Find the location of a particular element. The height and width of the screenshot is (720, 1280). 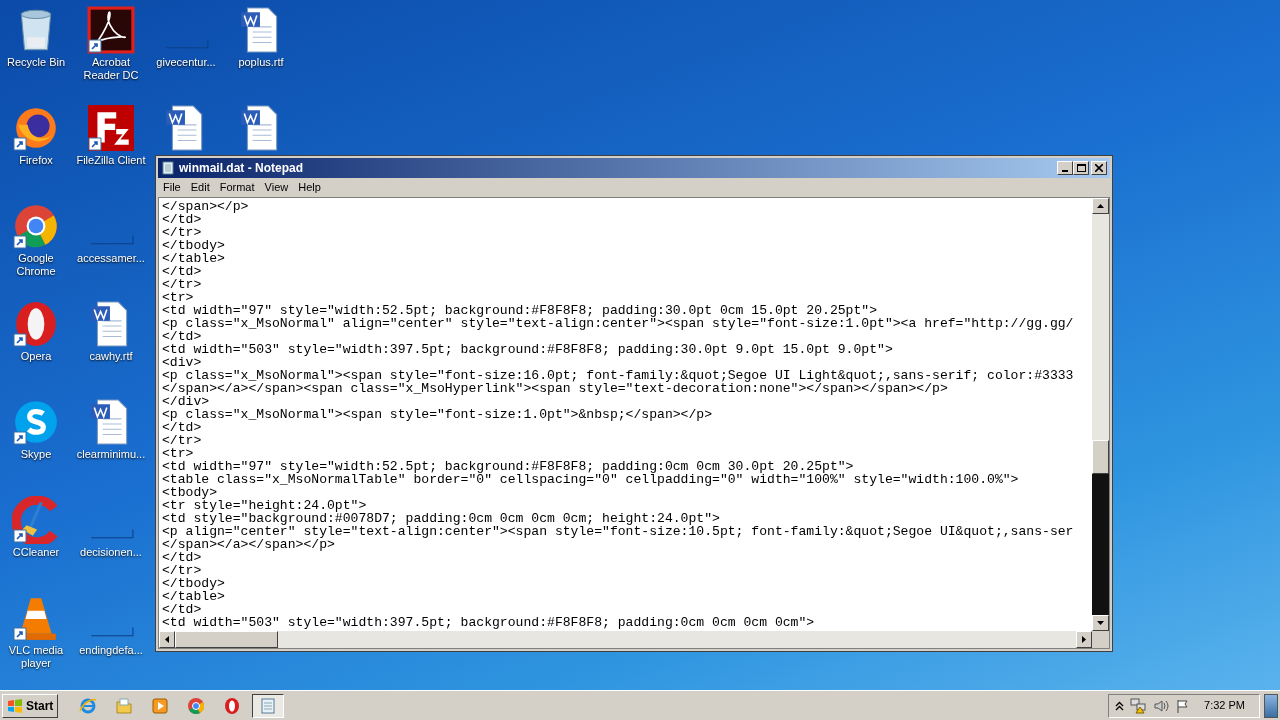

icon-label: poplus.rtf is located at coordinates (261, 62).